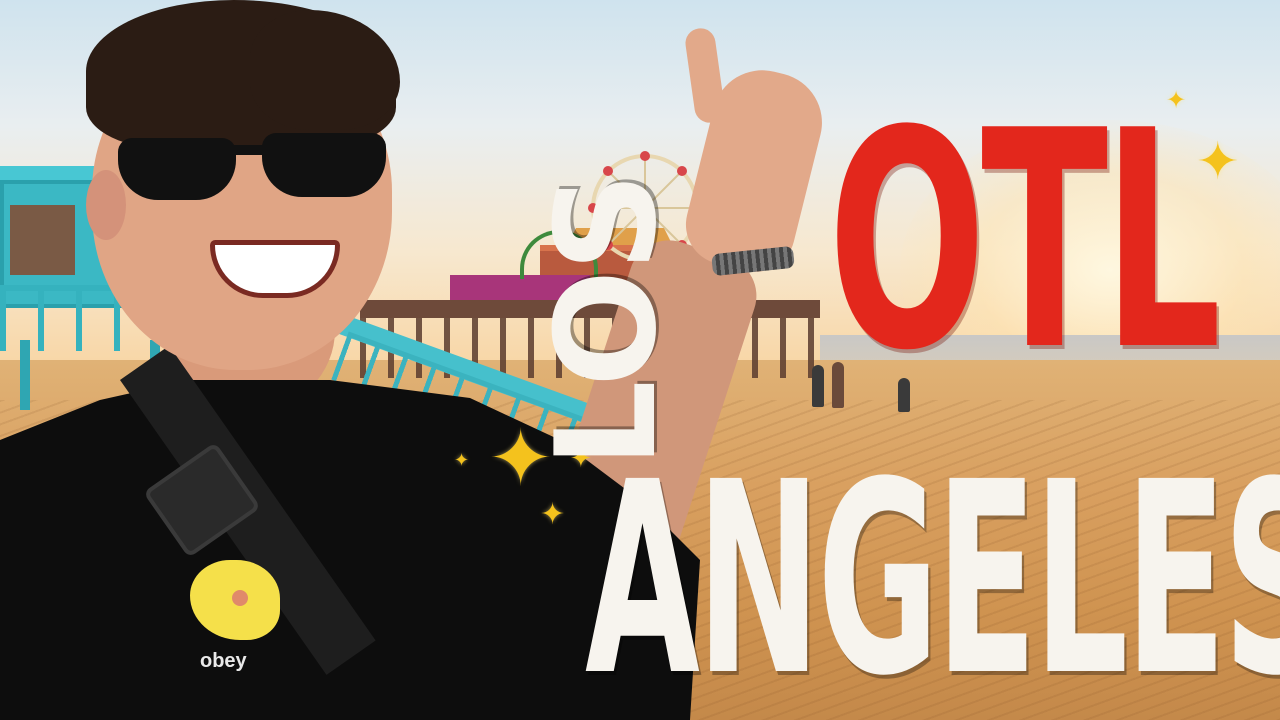  Describe the element at coordinates (42, 240) in the screenshot. I see `lifeguard-tower-window` at that location.